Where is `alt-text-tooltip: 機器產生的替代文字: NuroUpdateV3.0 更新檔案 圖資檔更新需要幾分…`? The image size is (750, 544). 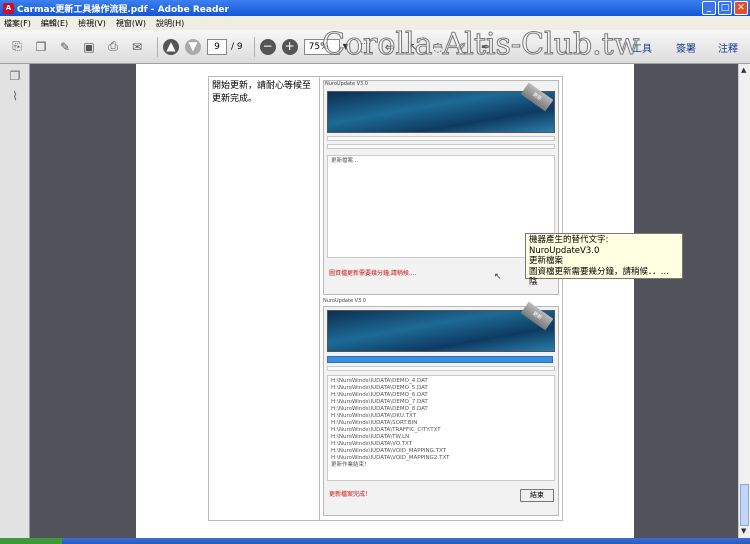 alt-text-tooltip: 機器產生的替代文字: NuroUpdateV3.0 更新檔案 圖資檔更新需要幾分… is located at coordinates (604, 260).